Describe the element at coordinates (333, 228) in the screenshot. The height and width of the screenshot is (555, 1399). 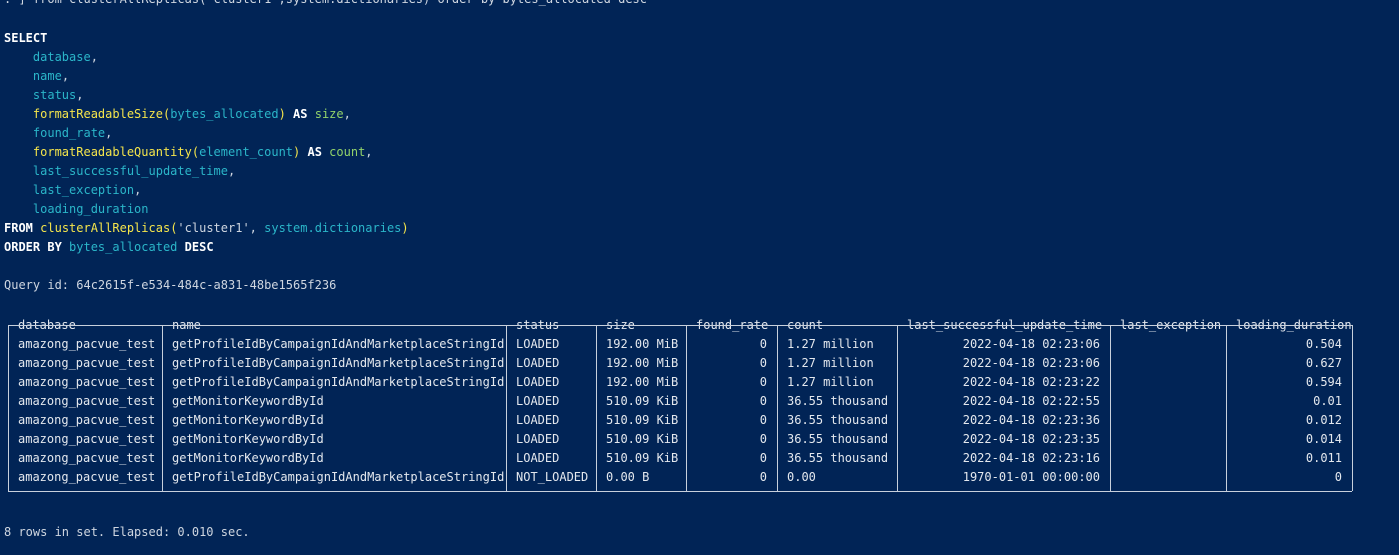
I see `table-identifier: system.dictionaries` at that location.